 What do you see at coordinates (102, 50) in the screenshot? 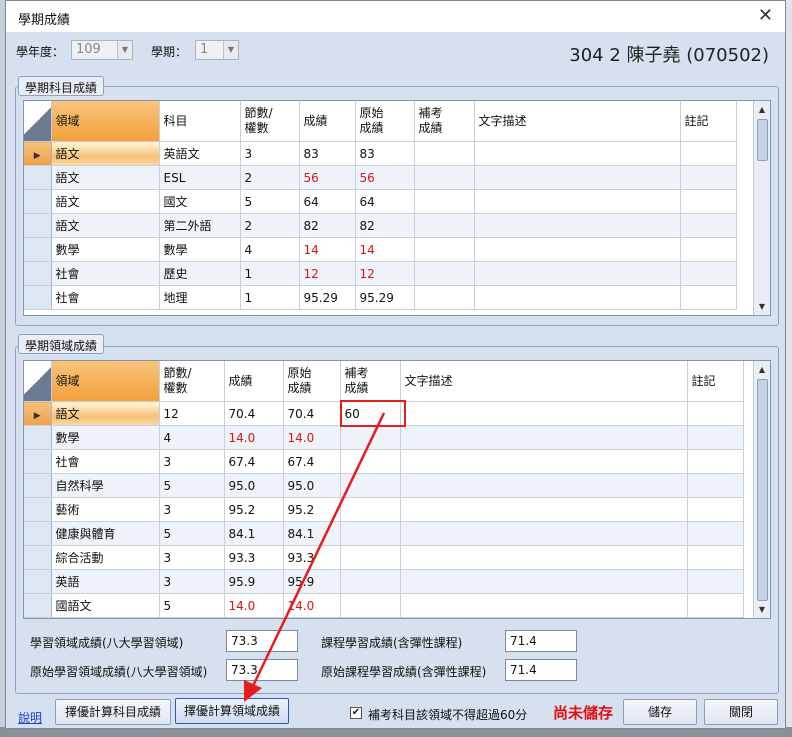
I see `year-select: 109 ▼` at bounding box center [102, 50].